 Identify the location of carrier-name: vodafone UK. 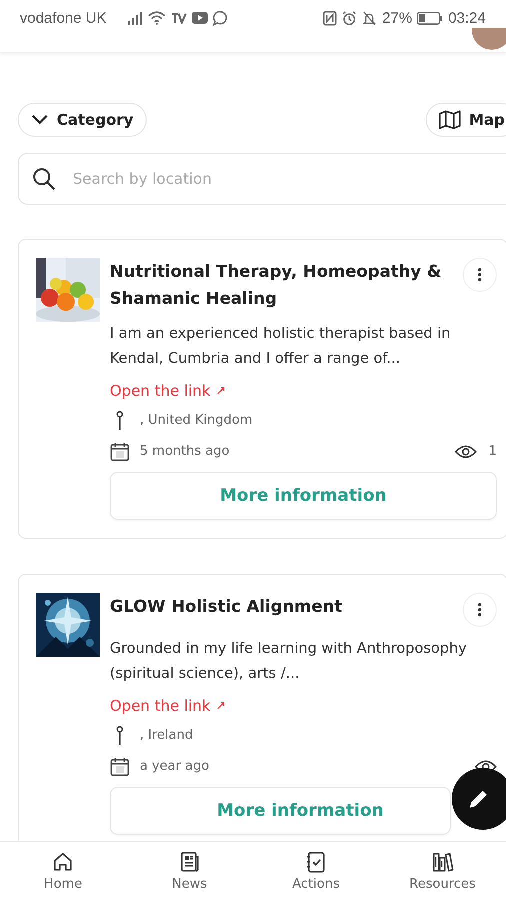
(63, 18).